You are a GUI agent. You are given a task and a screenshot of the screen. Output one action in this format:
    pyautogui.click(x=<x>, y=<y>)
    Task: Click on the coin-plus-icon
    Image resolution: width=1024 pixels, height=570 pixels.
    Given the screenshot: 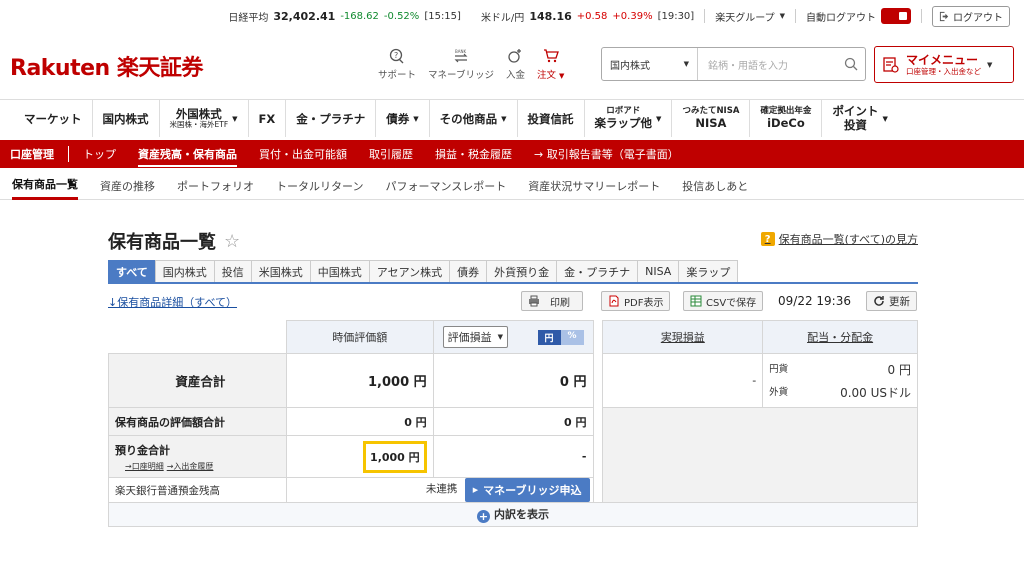 What is the action you would take?
    pyautogui.click(x=515, y=56)
    